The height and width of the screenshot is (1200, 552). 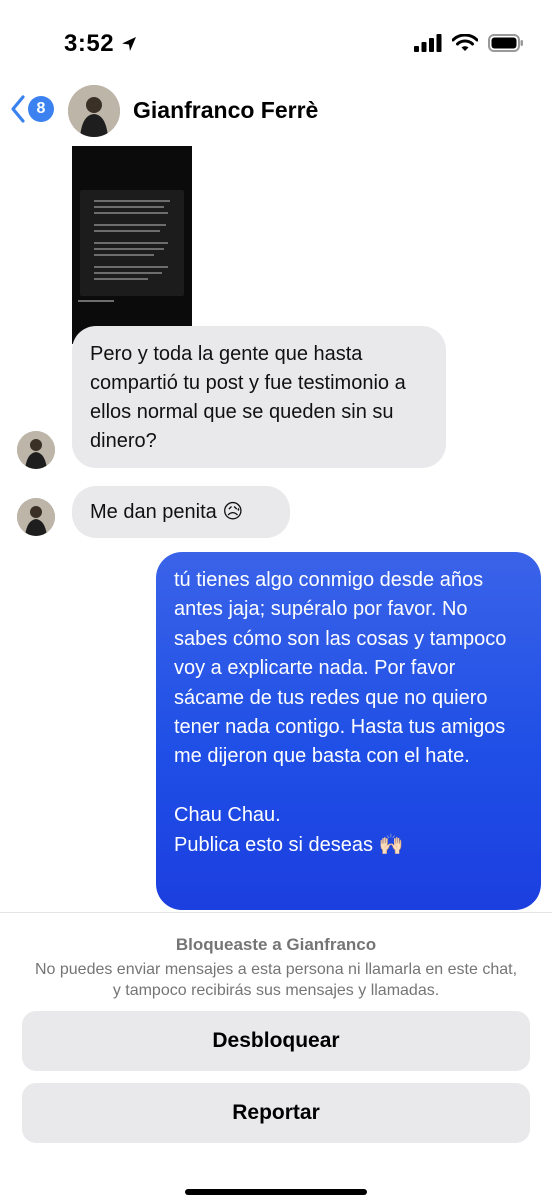 I want to click on post-screenshot, so click(x=132, y=243).